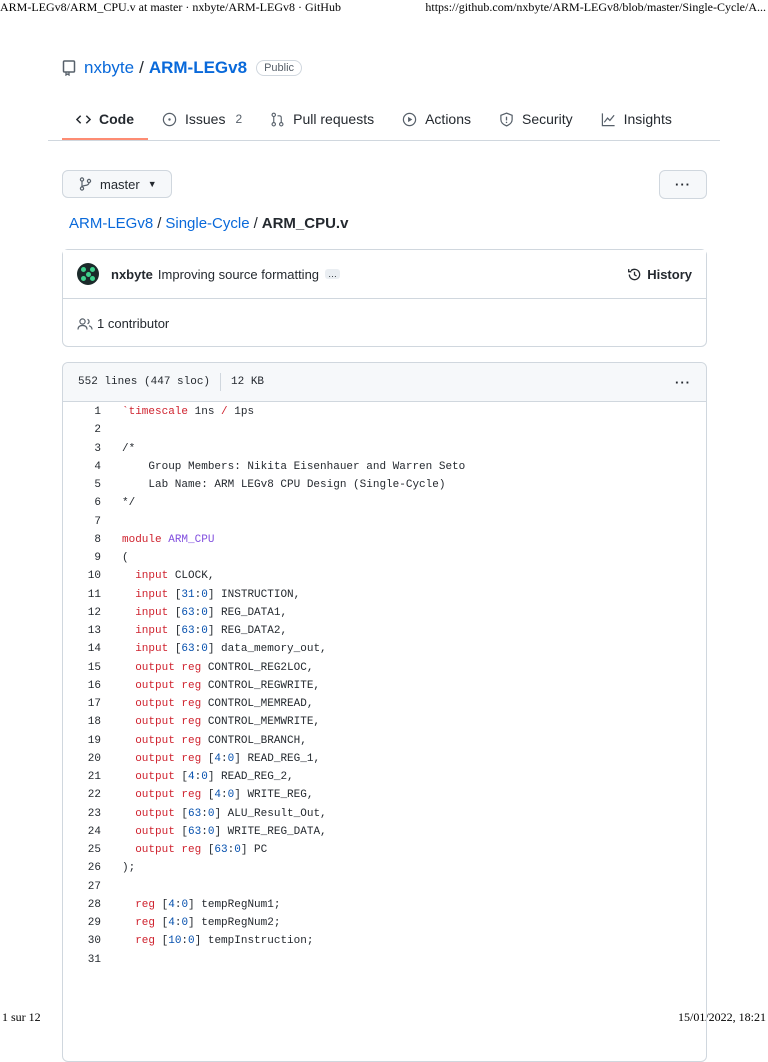 The width and height of the screenshot is (768, 1062). What do you see at coordinates (111, 887) in the screenshot?
I see `code-line-content` at bounding box center [111, 887].